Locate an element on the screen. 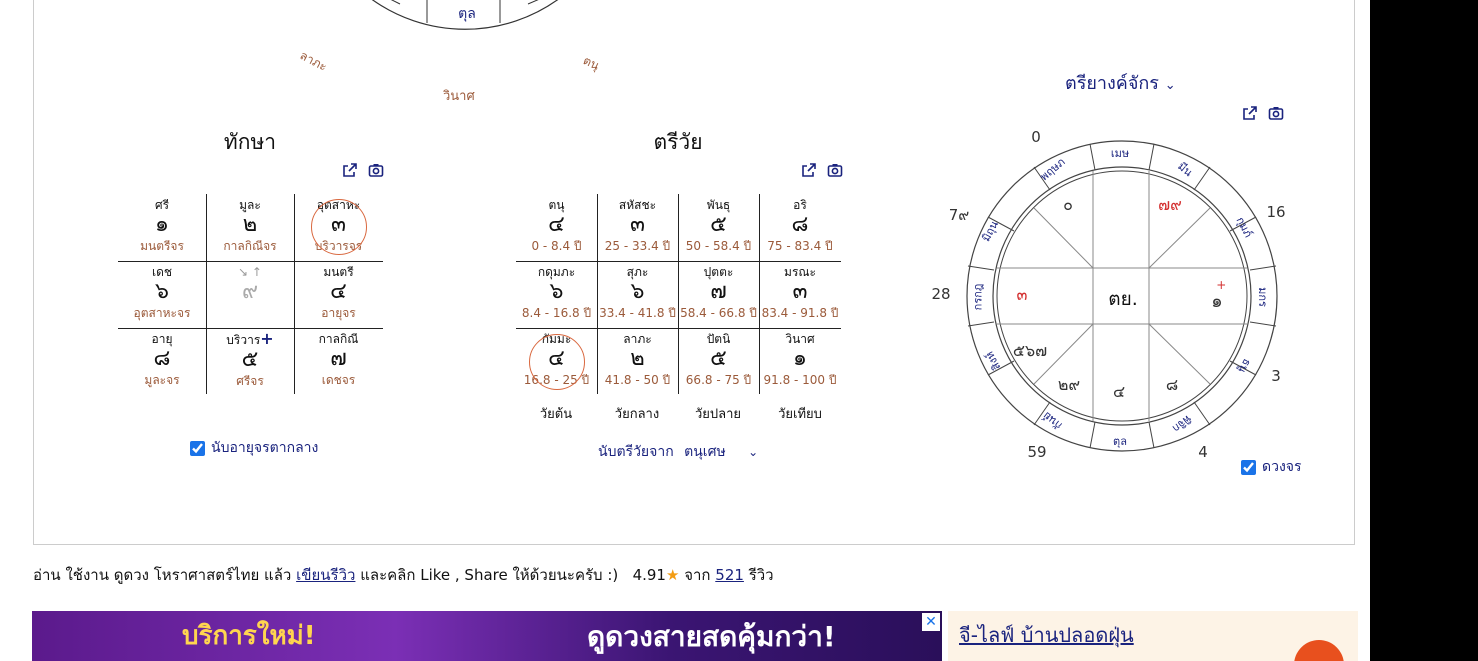 This screenshot has height=661, width=1478. triwai-title: ตรีวัย is located at coordinates (678, 142).